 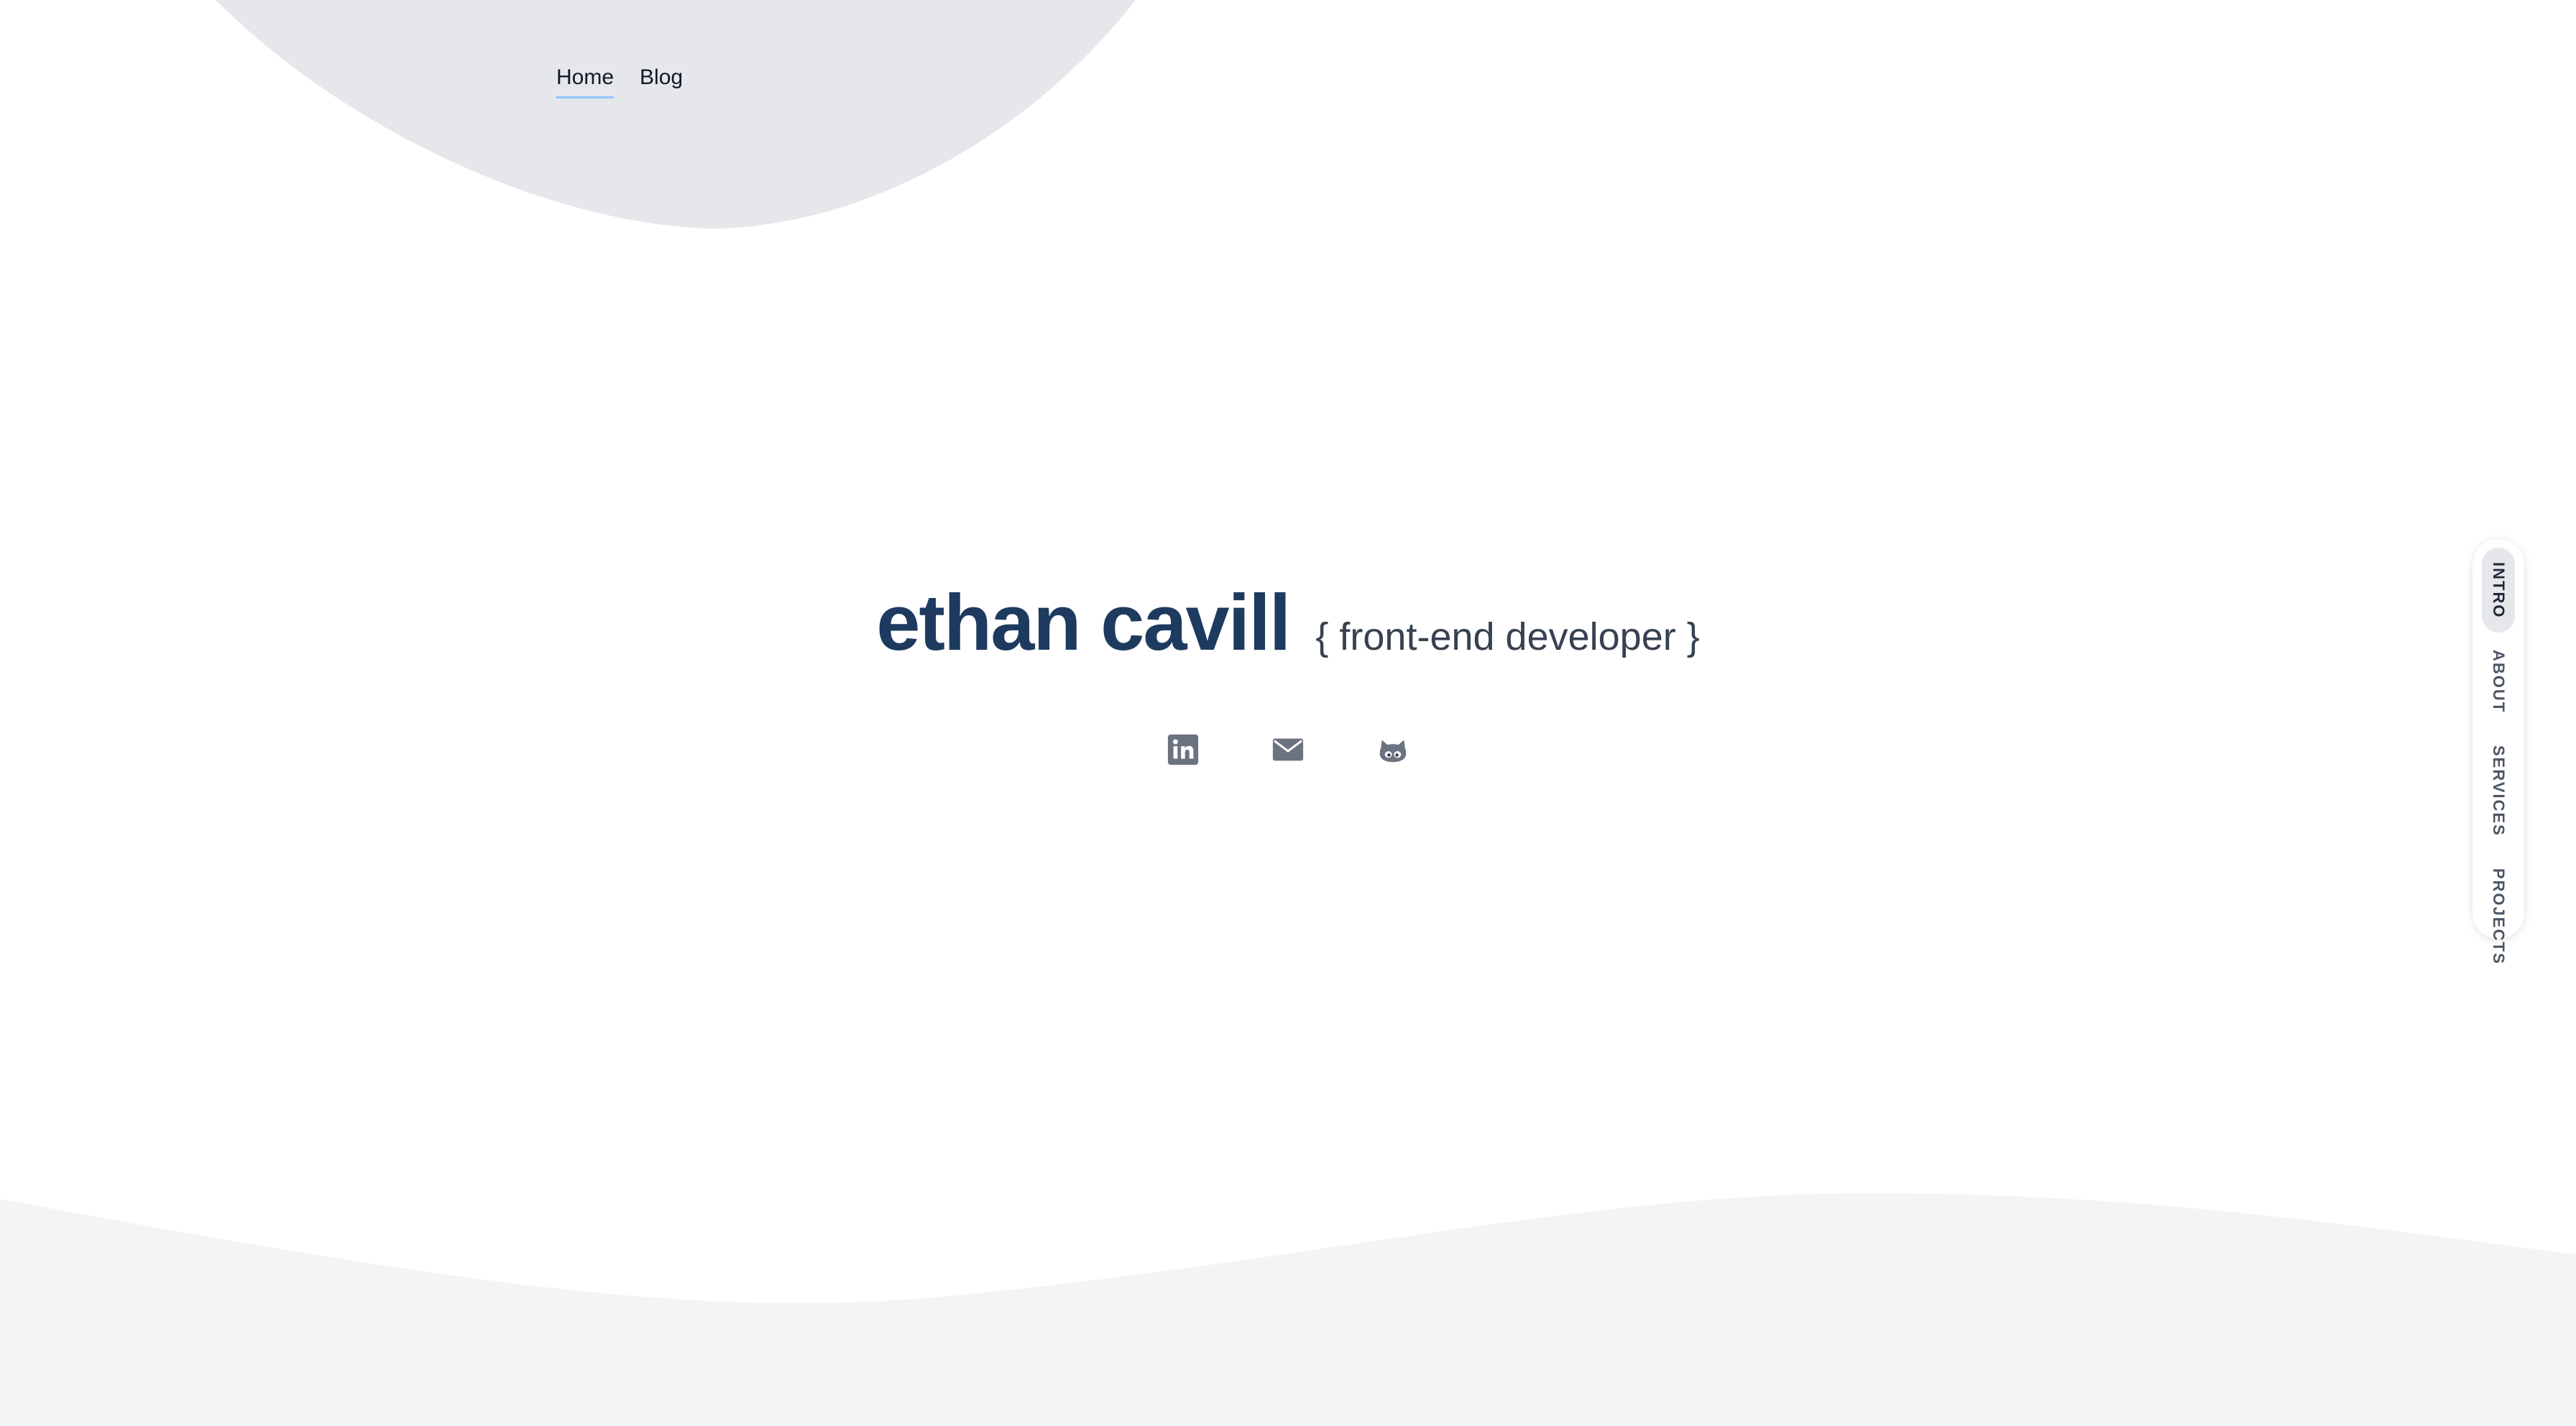 I want to click on hero-role: { front-end developer }, so click(x=1507, y=636).